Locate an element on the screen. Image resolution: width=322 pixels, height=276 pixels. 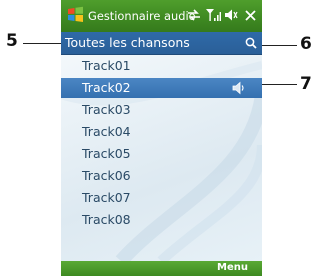
title-bar: Gestionnaire audio is located at coordinates (161, 16).